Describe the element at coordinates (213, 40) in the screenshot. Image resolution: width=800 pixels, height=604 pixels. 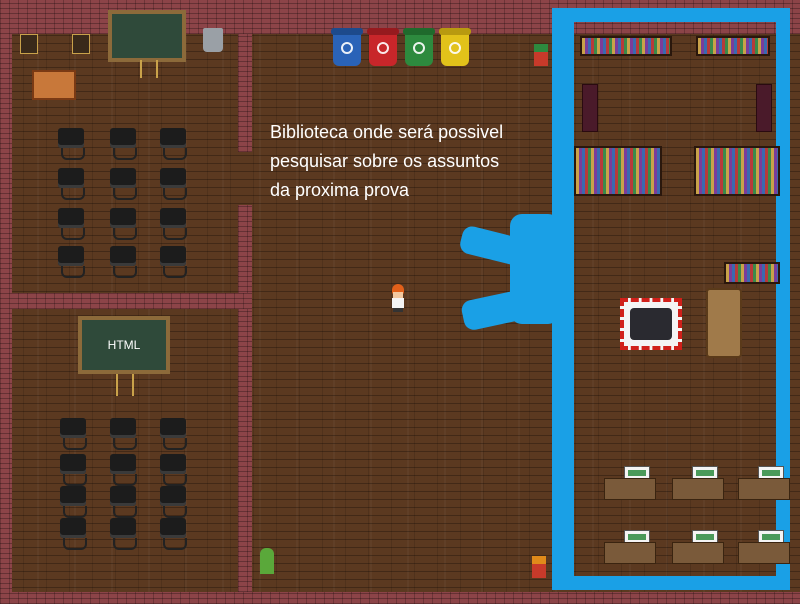
I see `trash-can-icon` at that location.